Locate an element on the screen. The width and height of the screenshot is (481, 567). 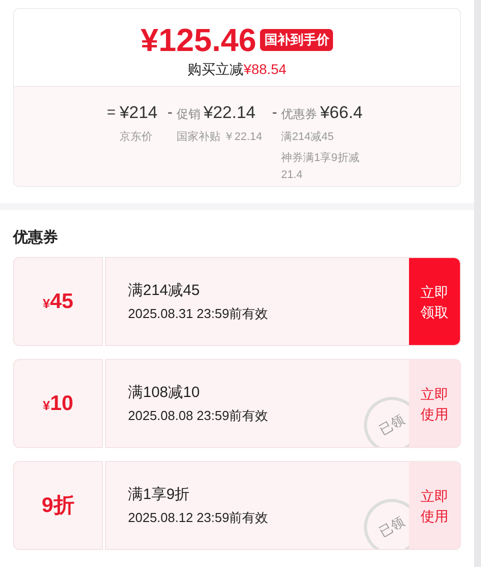
breakdown-label: 促销 is located at coordinates (188, 114).